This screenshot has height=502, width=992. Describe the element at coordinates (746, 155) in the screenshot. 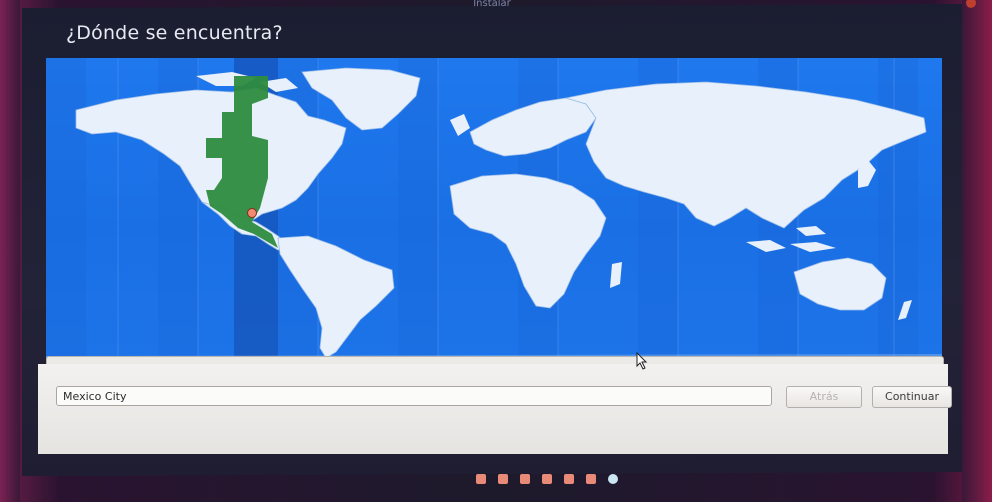

I see `continent-asia` at that location.